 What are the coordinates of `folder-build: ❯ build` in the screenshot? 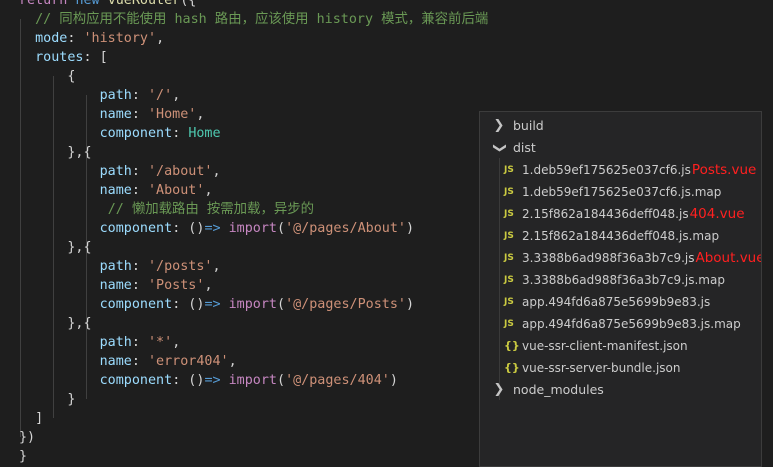 It's located at (620, 126).